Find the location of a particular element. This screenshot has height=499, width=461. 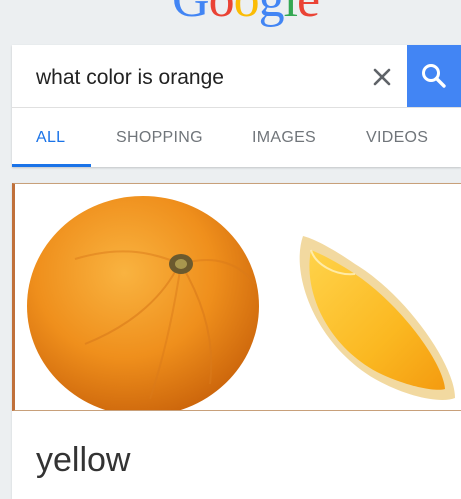

logo-letter: e is located at coordinates (308, 14).